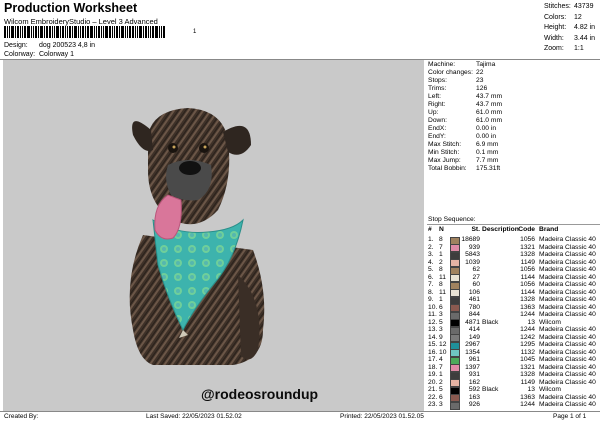 The height and width of the screenshot is (424, 600). Describe the element at coordinates (527, 404) in the screenshot. I see `thread-code: 1244` at that location.